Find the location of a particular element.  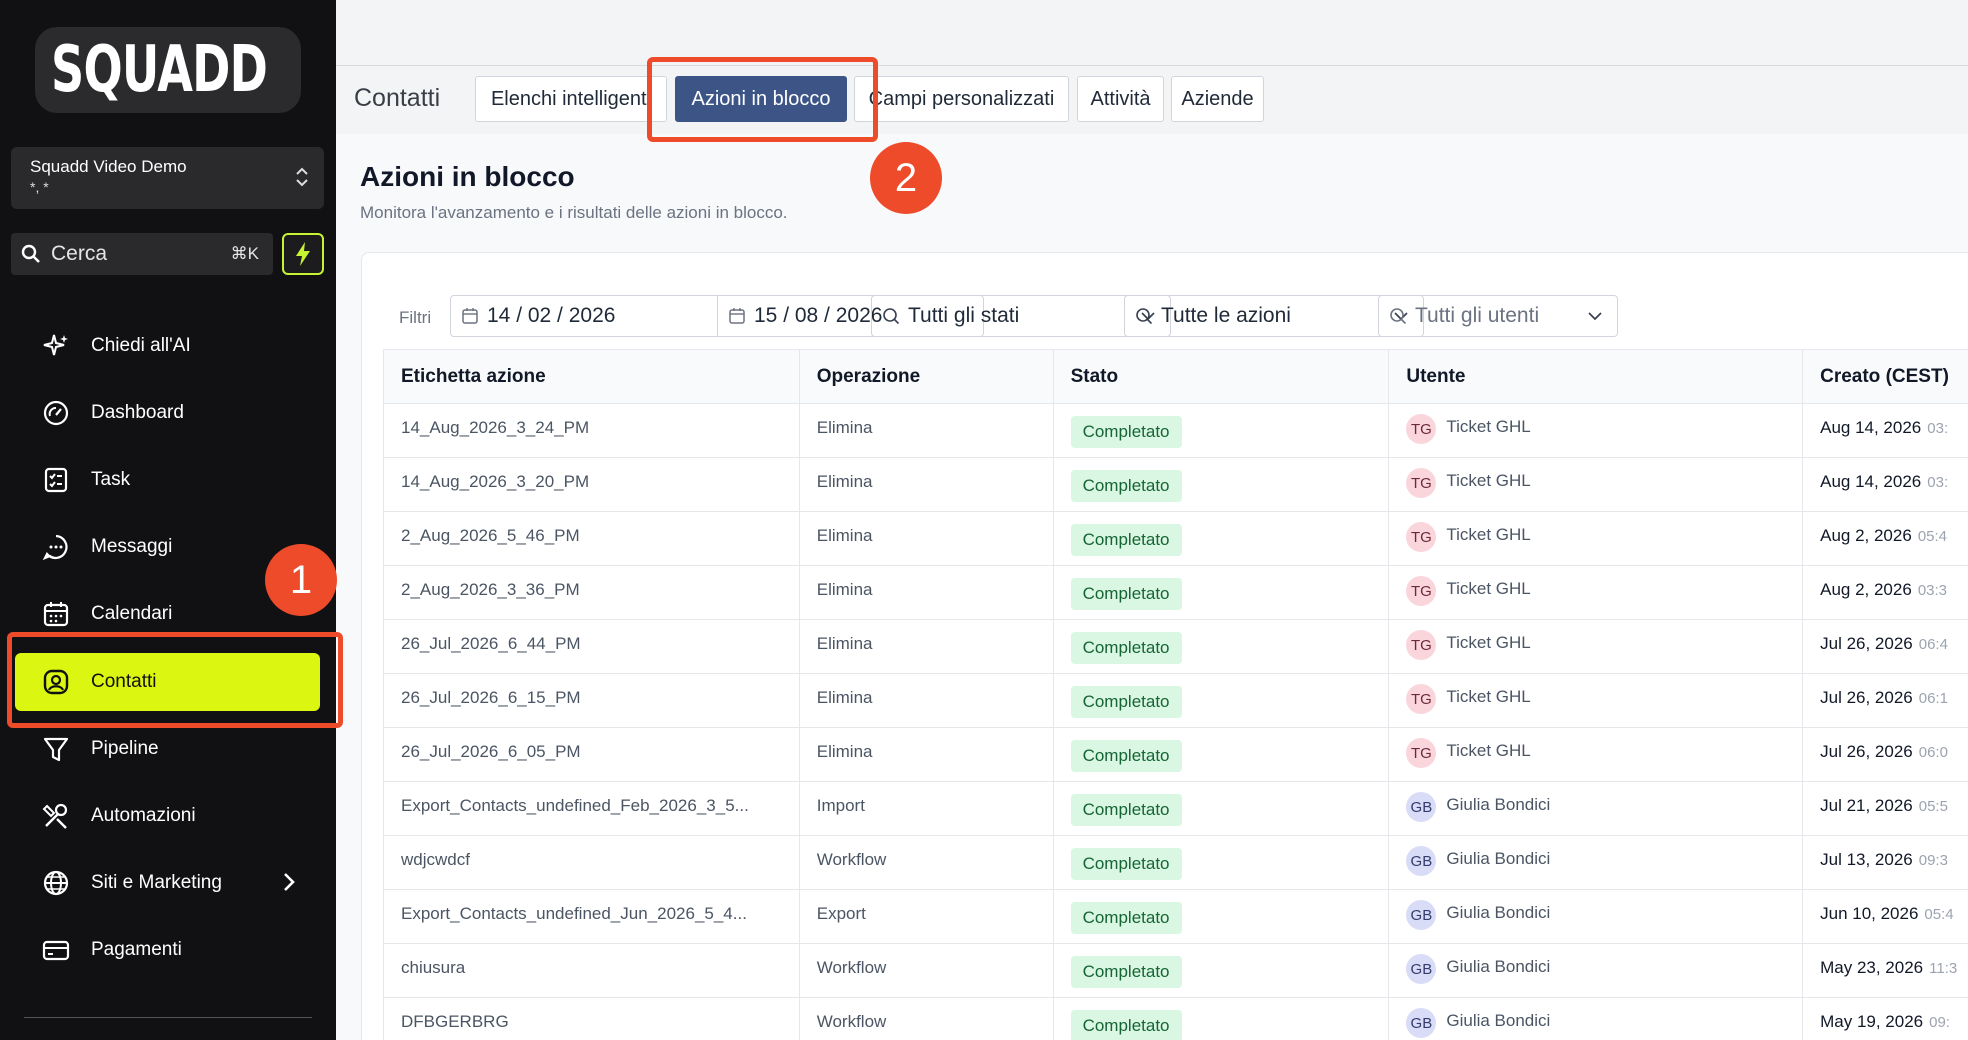

created-time: 05:4 is located at coordinates (1939, 914).